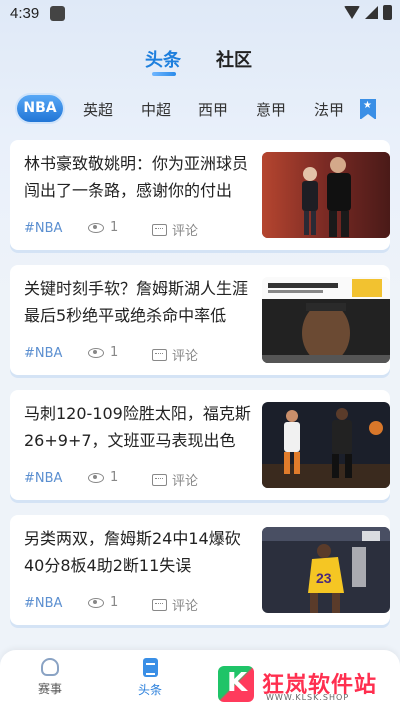 Image resolution: width=400 pixels, height=711 pixels. What do you see at coordinates (98, 109) in the screenshot?
I see `category-premier-league: 英超` at bounding box center [98, 109].